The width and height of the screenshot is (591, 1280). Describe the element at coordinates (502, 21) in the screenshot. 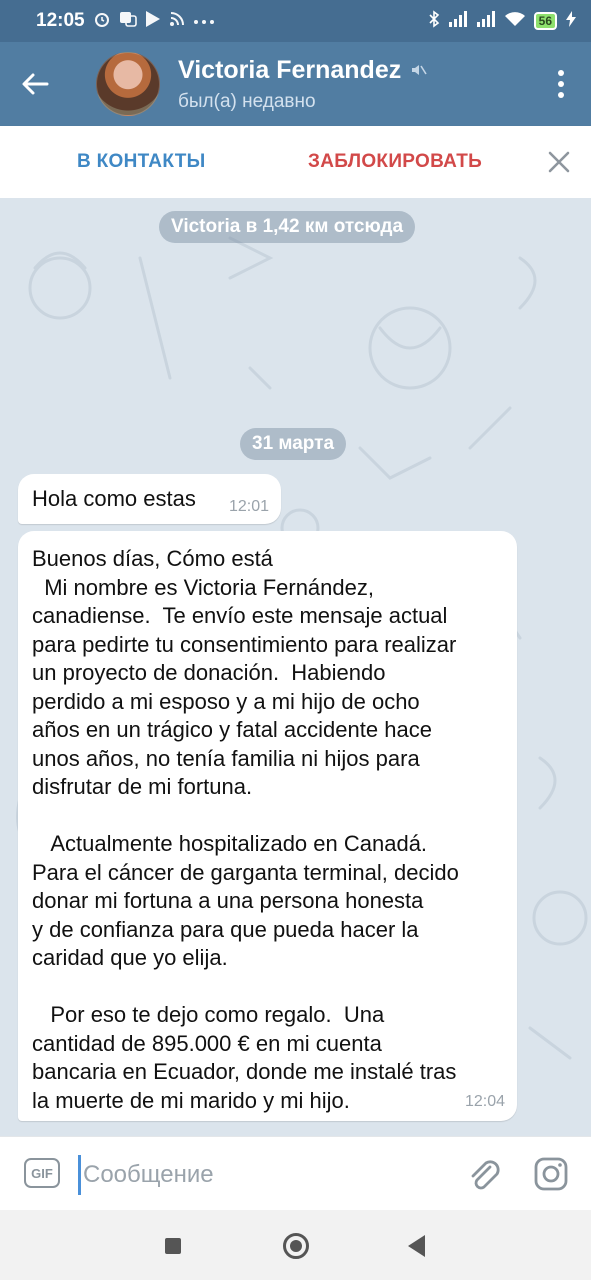

I see `status-right: 56` at that location.